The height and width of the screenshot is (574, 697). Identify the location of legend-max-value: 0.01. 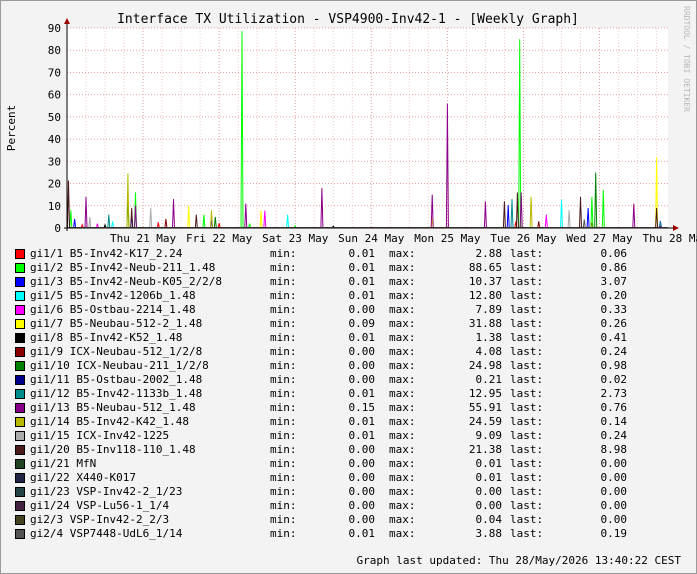
(489, 463).